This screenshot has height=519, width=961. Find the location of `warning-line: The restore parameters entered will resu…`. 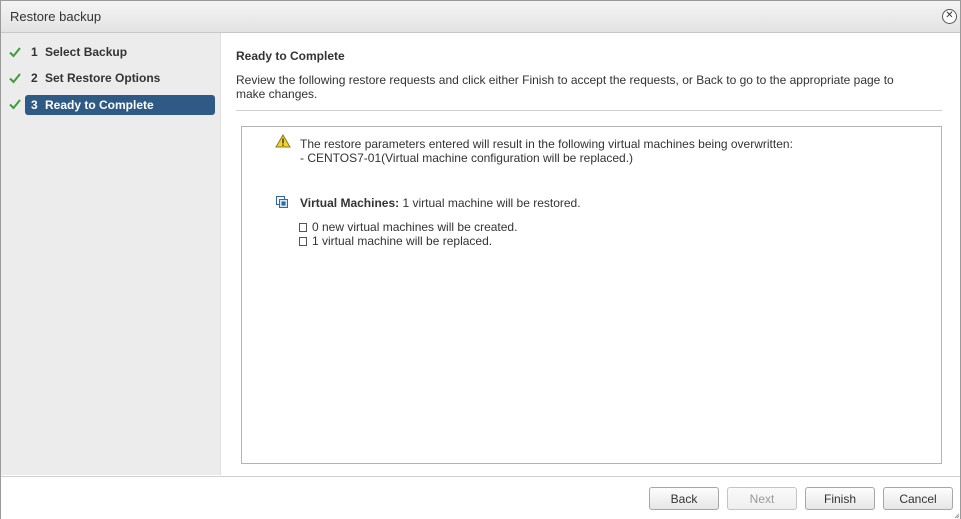

warning-line: The restore parameters entered will resu… is located at coordinates (546, 144).